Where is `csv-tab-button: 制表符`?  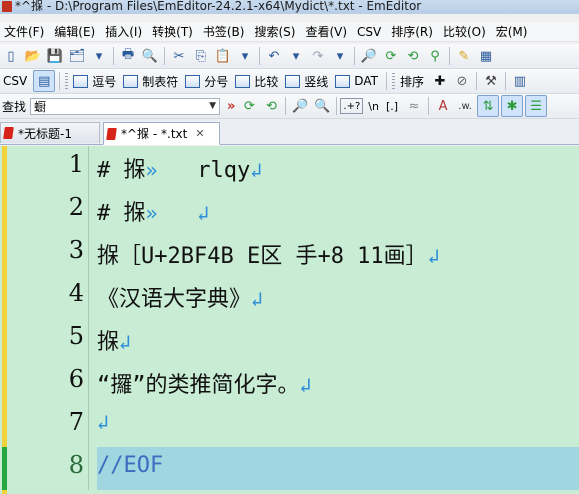
csv-tab-button: 制表符 is located at coordinates (152, 81).